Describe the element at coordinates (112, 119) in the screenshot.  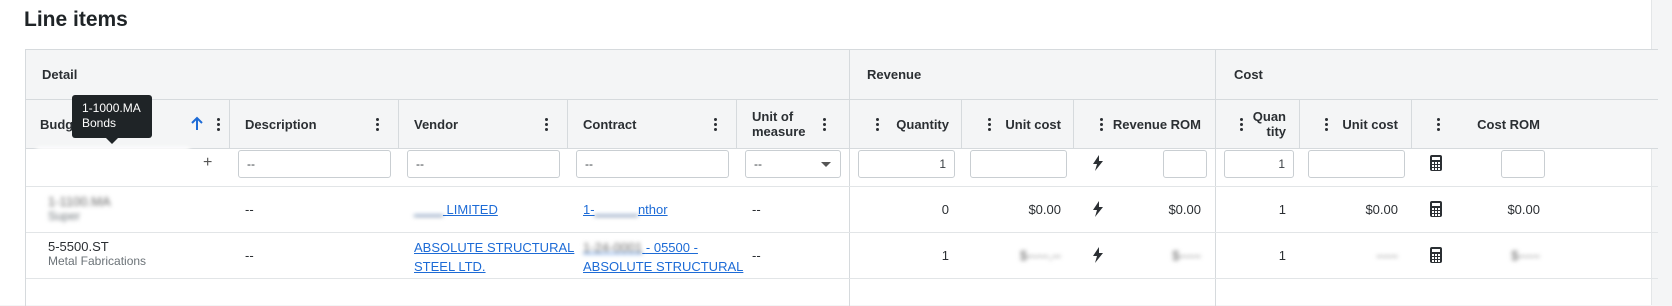
I see `budget-code-tooltip: 1-1000.MA Bonds` at that location.